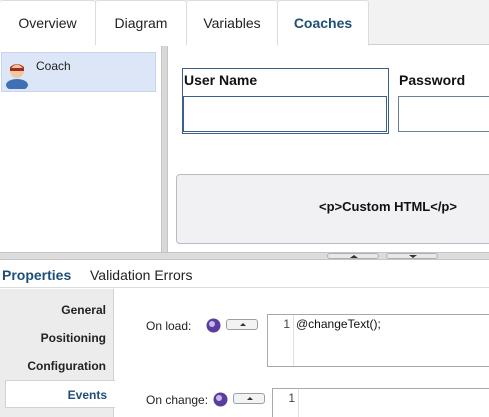 This screenshot has width=489, height=417. I want to click on tab-variables: Variables, so click(232, 22).